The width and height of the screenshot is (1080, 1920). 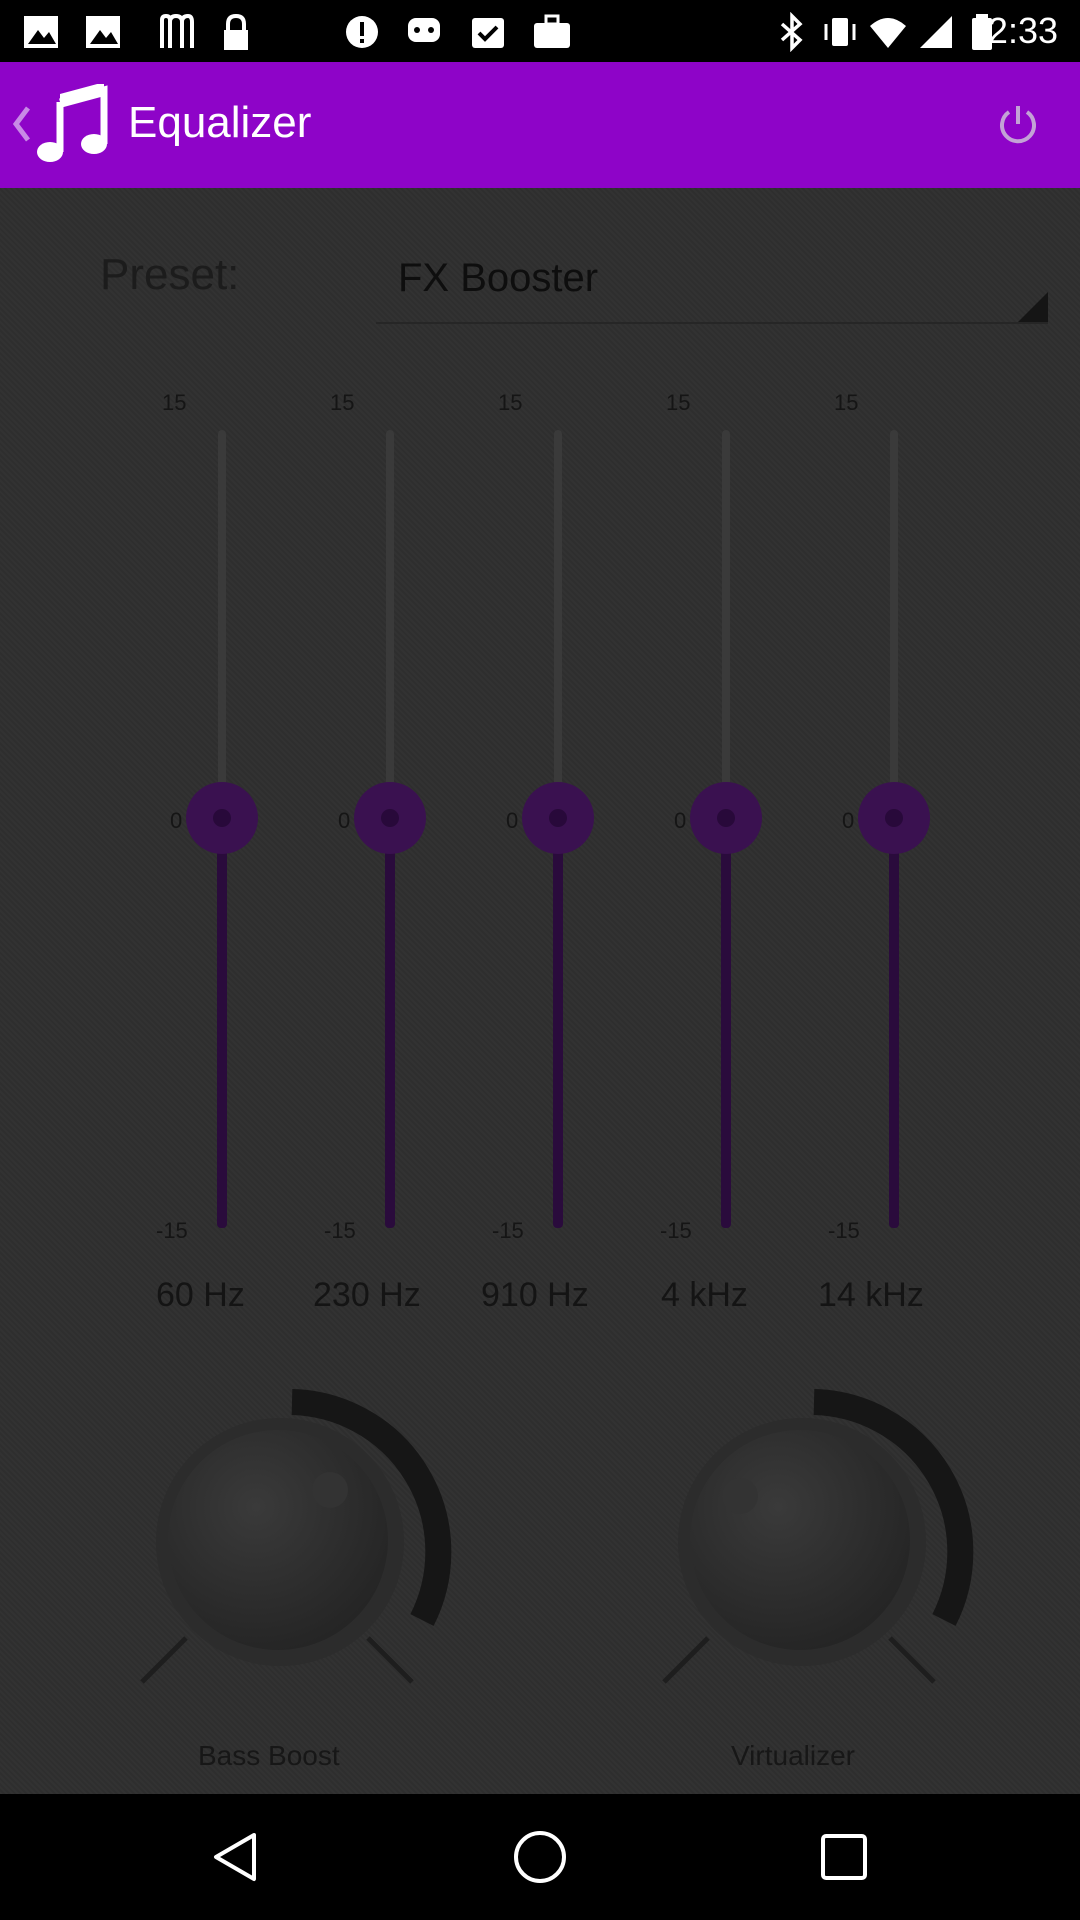 I want to click on band-slider-910hz: 15 0 -15, so click(x=575, y=715).